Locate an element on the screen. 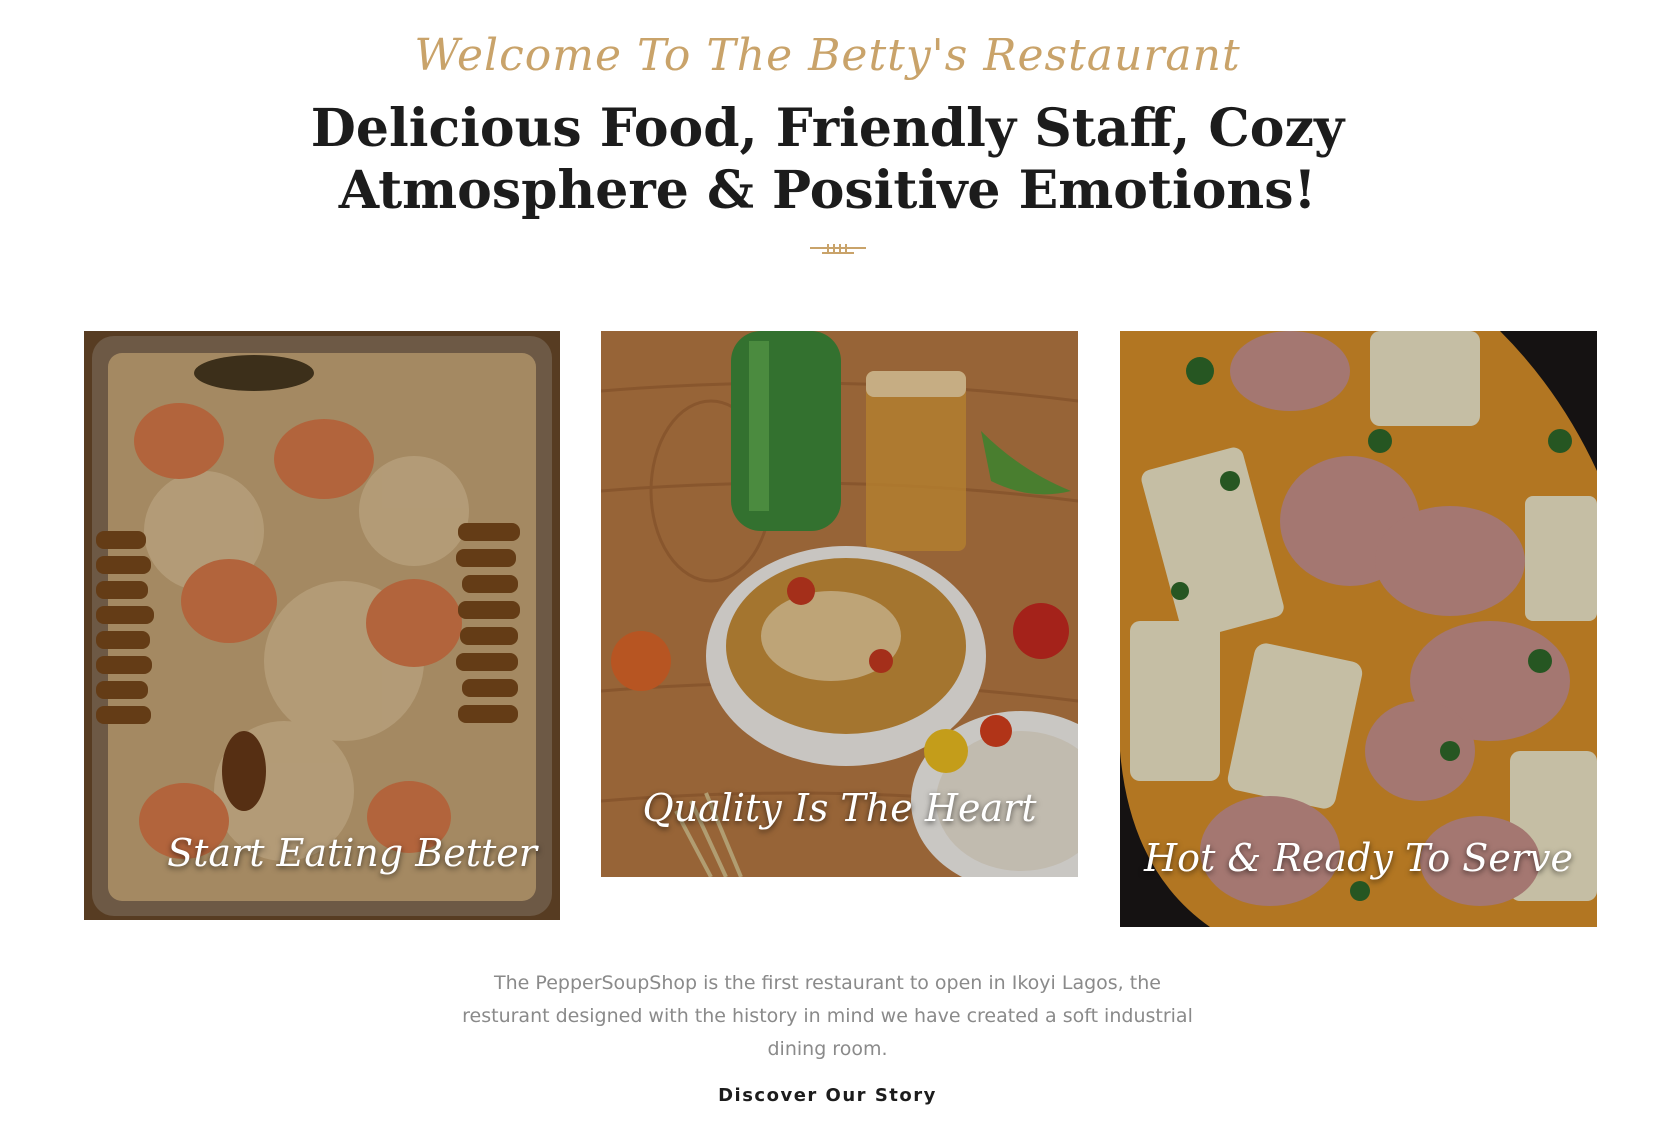  headline-line-2: Atmosphere & Positive Emotions! is located at coordinates (827, 190).